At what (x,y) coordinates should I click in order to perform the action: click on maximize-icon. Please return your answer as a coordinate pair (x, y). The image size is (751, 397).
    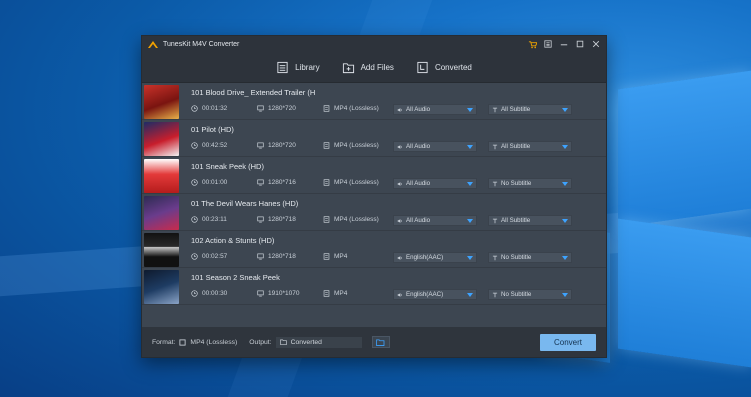
    Looking at the image, I should click on (580, 44).